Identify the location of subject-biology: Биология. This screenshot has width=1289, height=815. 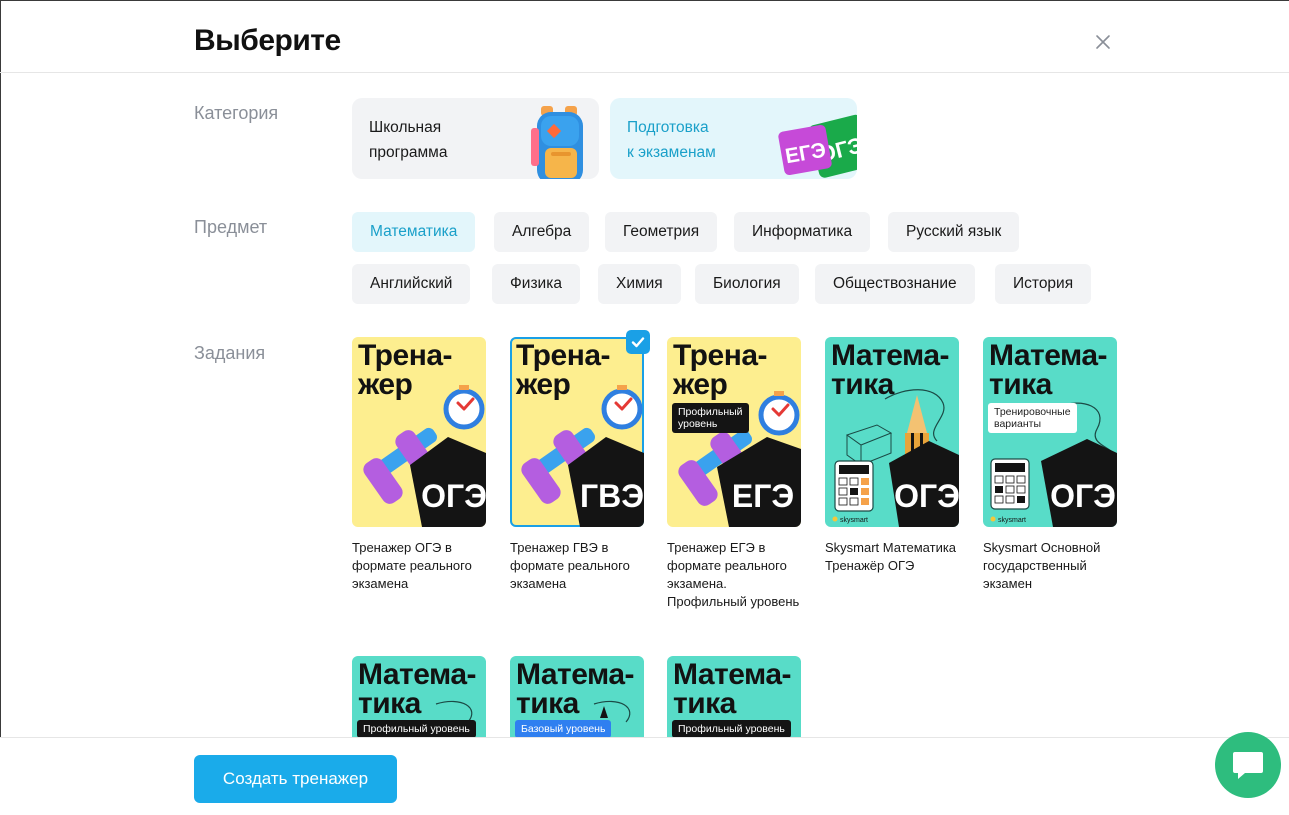
(747, 284).